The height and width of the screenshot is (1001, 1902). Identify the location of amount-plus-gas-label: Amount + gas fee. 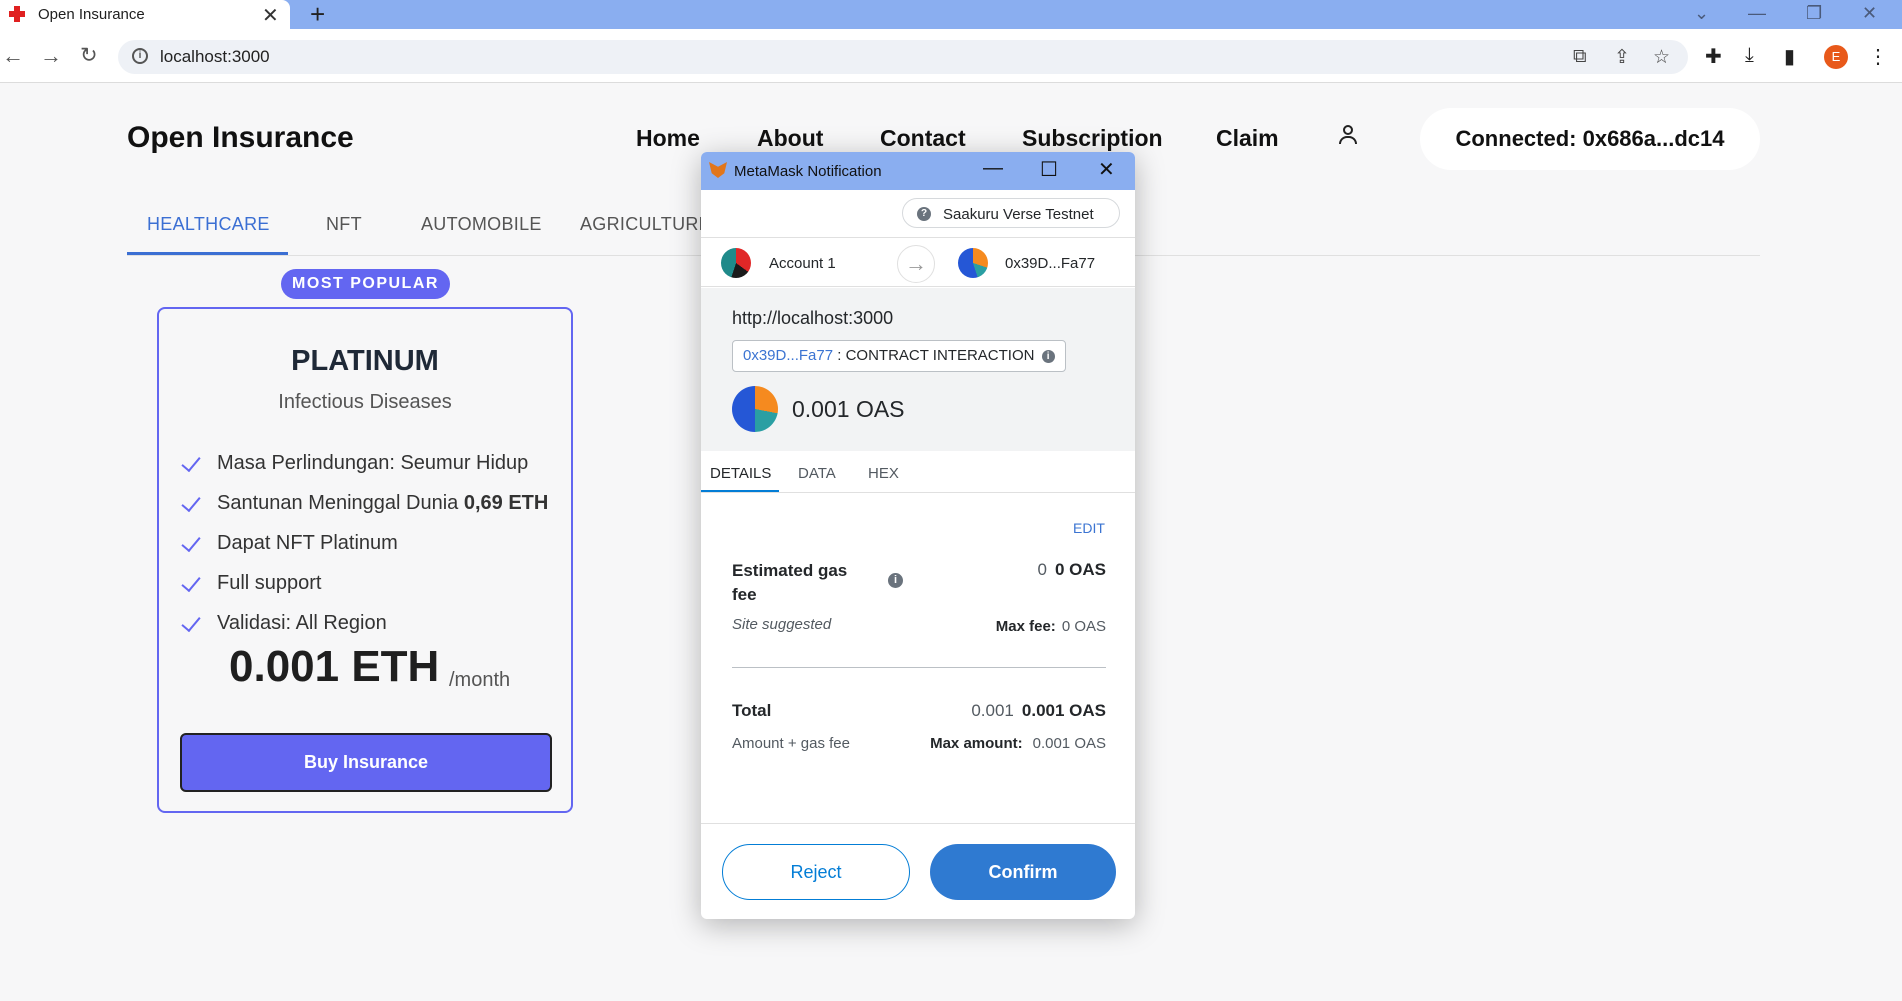
(791, 743).